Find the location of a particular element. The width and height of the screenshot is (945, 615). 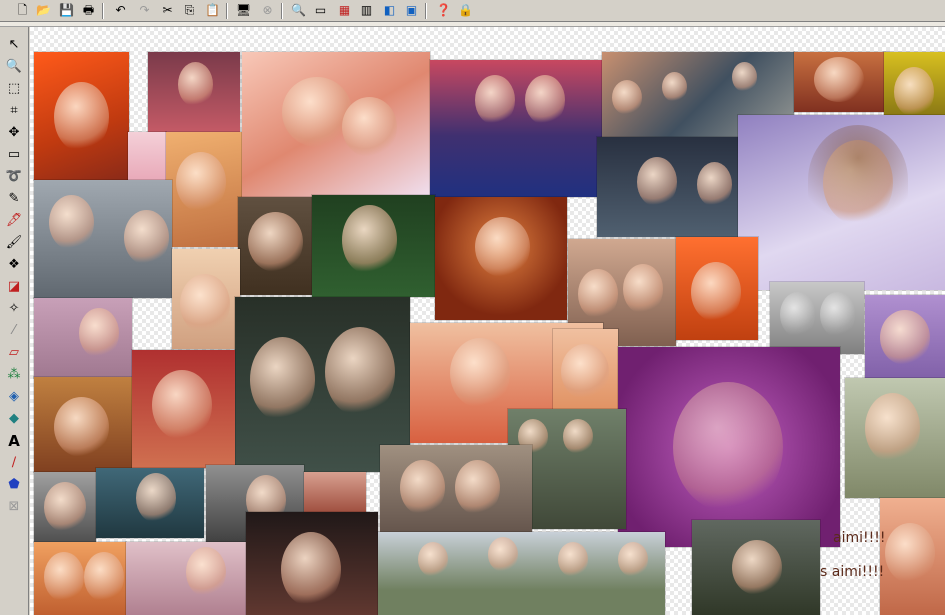

lock-icon: 🔒 is located at coordinates (465, 10).